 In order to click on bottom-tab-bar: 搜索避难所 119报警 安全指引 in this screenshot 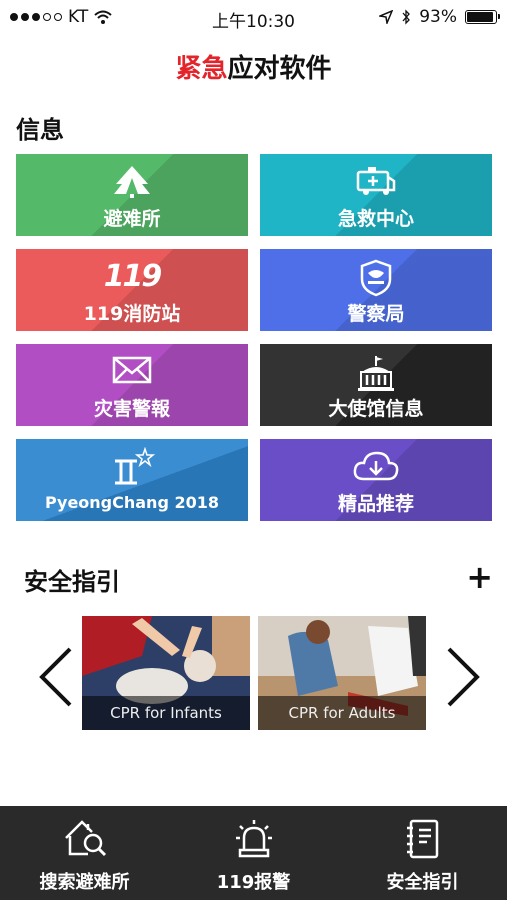, I will do `click(253, 853)`.